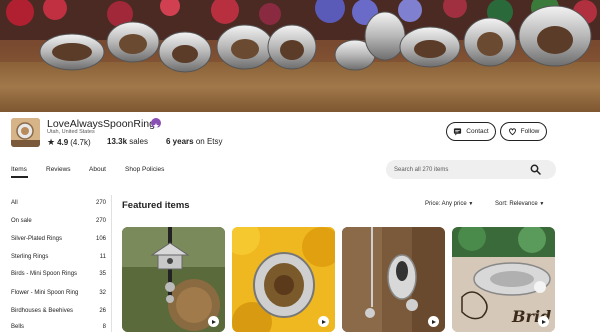 The image size is (600, 332). I want to click on sort-dropdown: Sort: Relevance ▼, so click(519, 204).